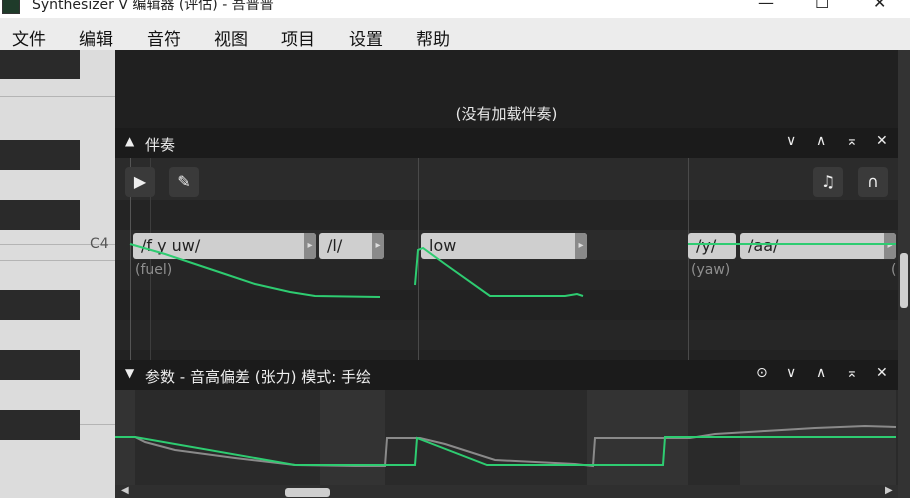 The width and height of the screenshot is (910, 498). I want to click on scroll-left-icon: ◀, so click(125, 490).